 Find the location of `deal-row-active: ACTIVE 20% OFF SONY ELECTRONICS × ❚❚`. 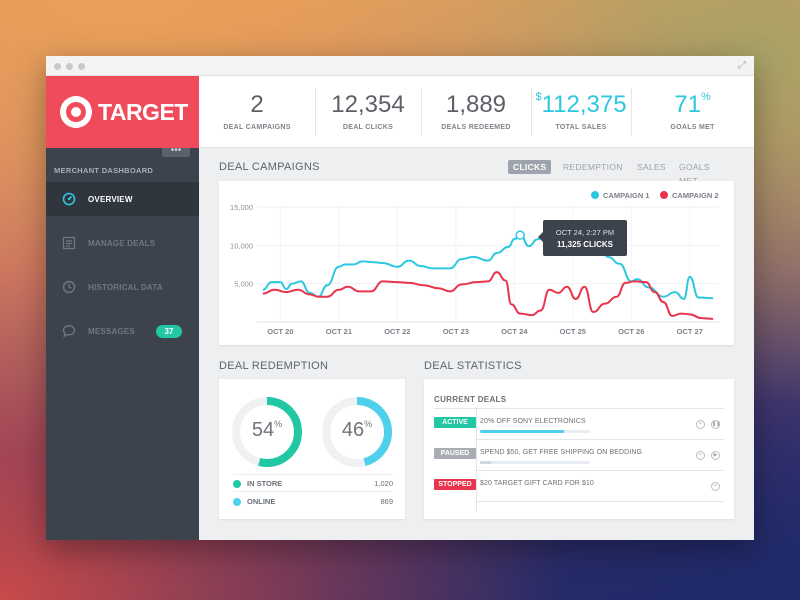

deal-row-active: ACTIVE 20% OFF SONY ELECTRONICS × ❚❚ is located at coordinates (579, 426).